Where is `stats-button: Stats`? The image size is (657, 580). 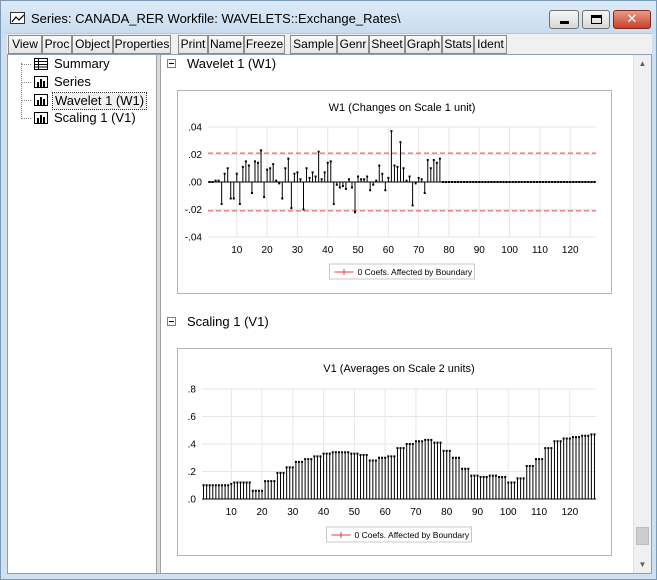
stats-button: Stats is located at coordinates (458, 44).